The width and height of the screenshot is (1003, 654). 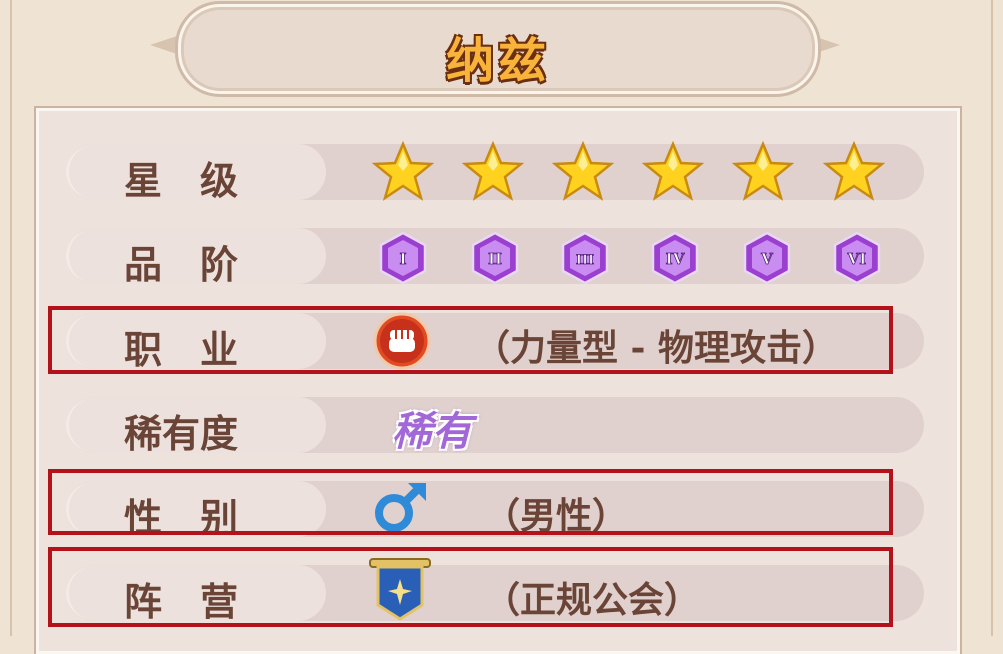 I want to click on title-banner: 纳兹, so click(x=495, y=48).